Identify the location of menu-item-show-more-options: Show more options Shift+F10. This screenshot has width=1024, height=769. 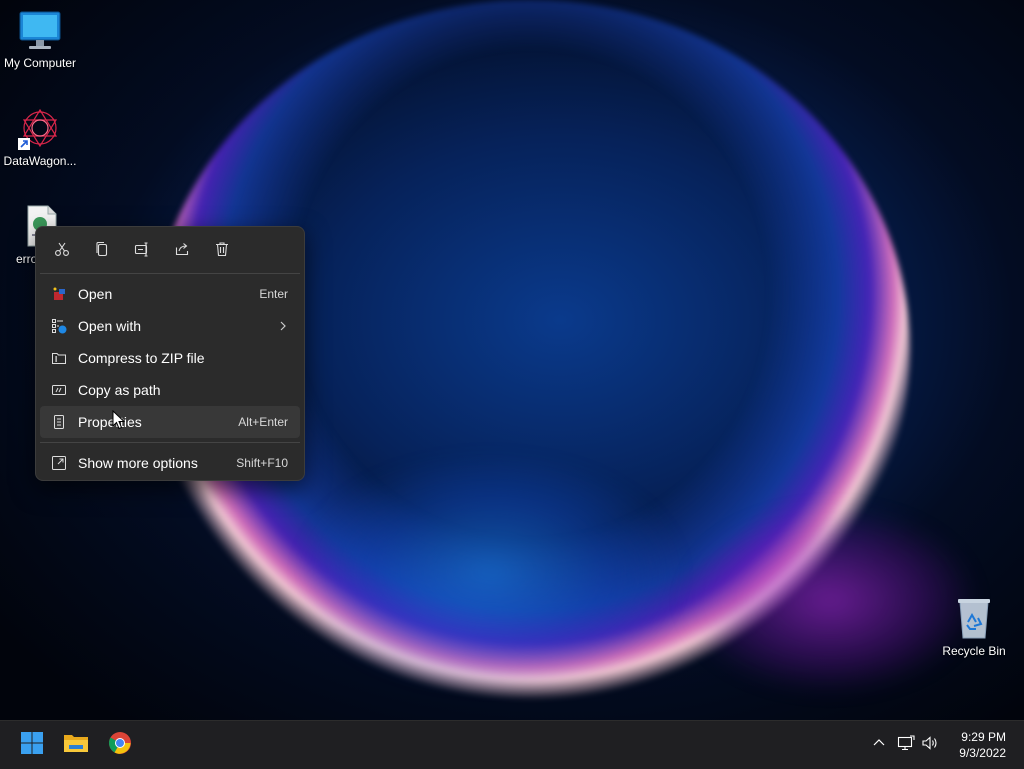
(170, 463).